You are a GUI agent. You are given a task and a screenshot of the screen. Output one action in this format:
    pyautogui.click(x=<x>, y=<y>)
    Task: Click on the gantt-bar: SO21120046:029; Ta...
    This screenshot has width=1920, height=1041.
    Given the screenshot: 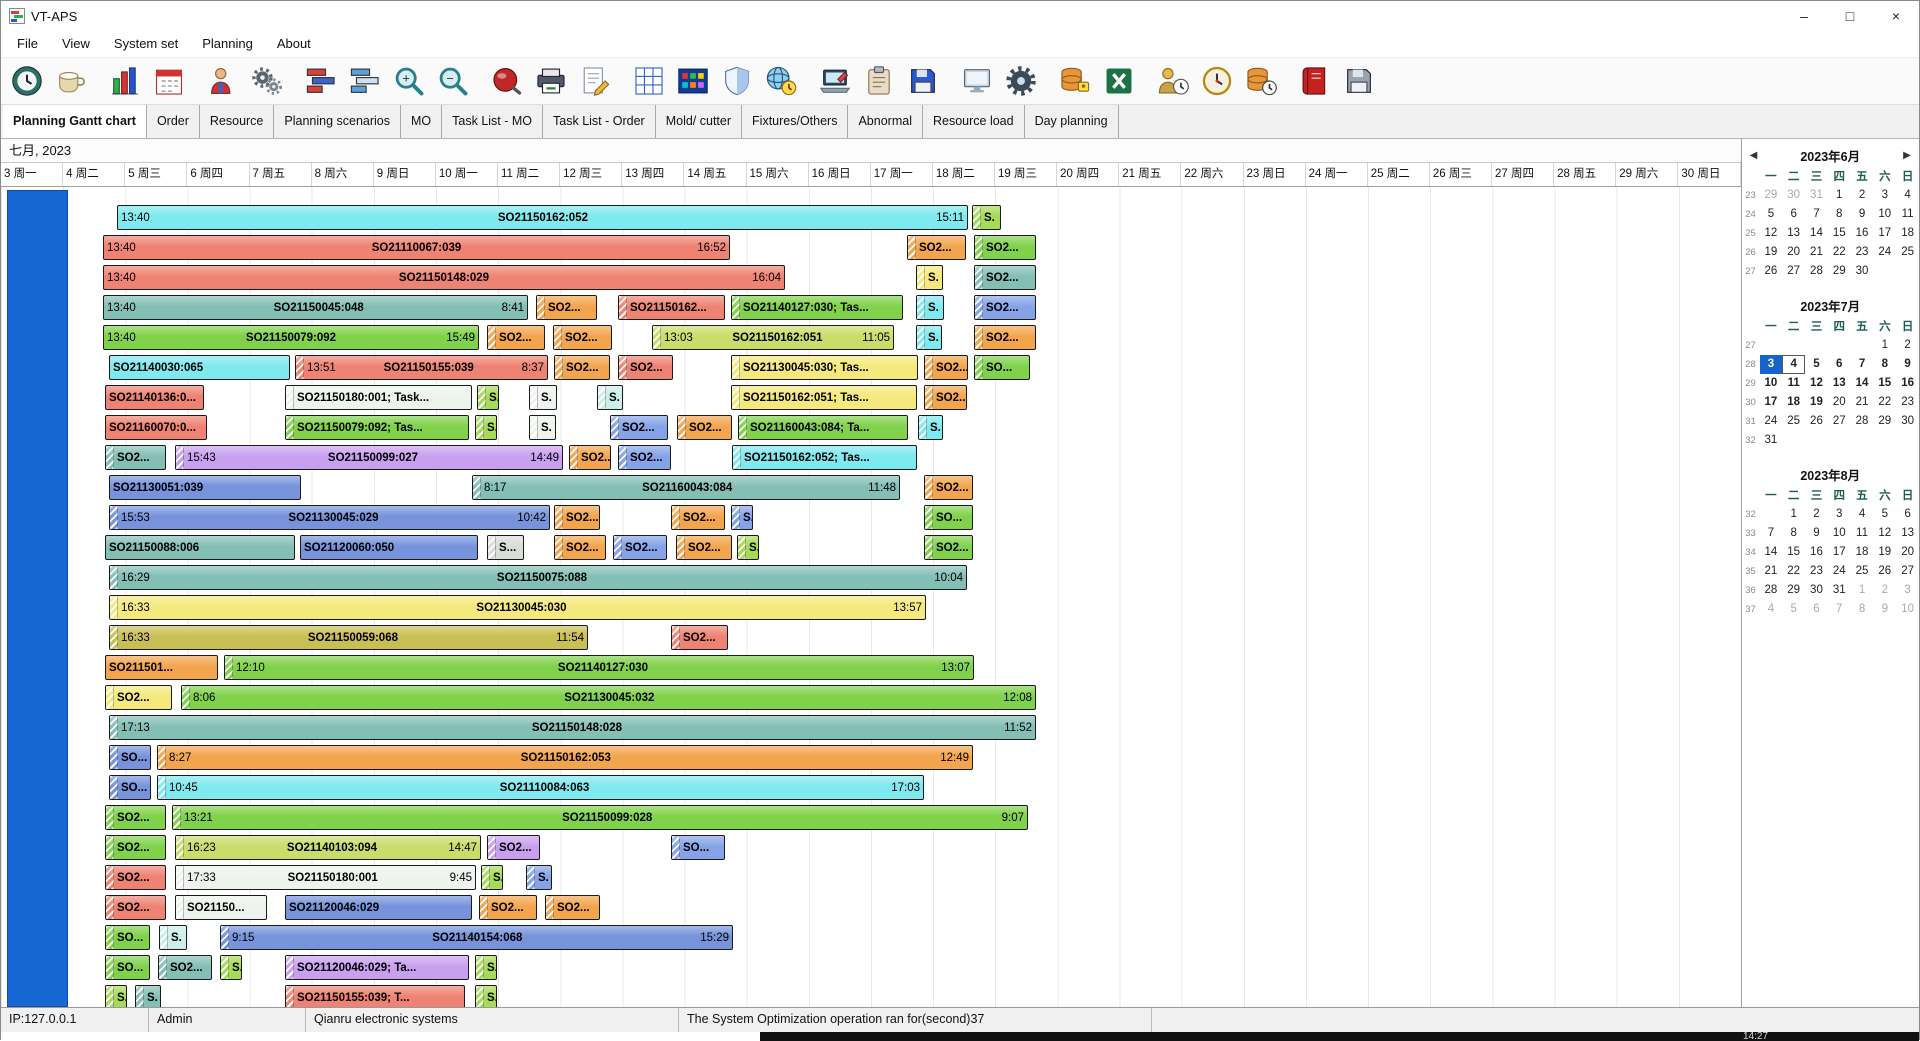 What is the action you would take?
    pyautogui.click(x=377, y=967)
    